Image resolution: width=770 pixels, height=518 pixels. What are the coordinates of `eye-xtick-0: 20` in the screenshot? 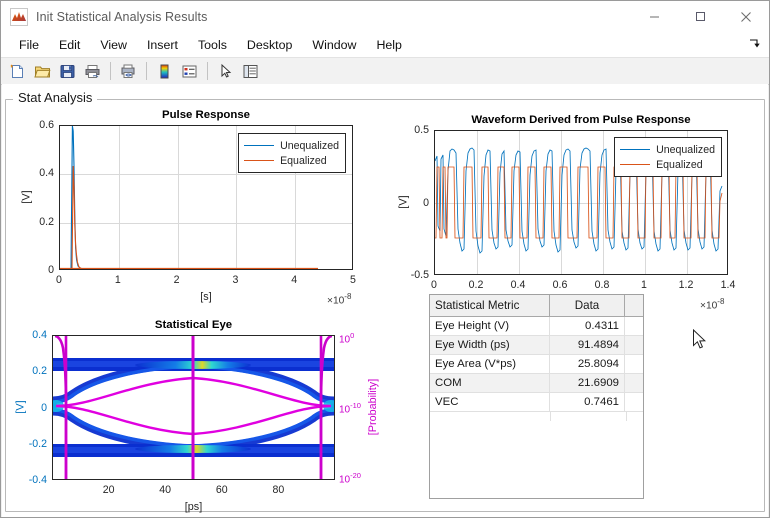 It's located at (108, 490).